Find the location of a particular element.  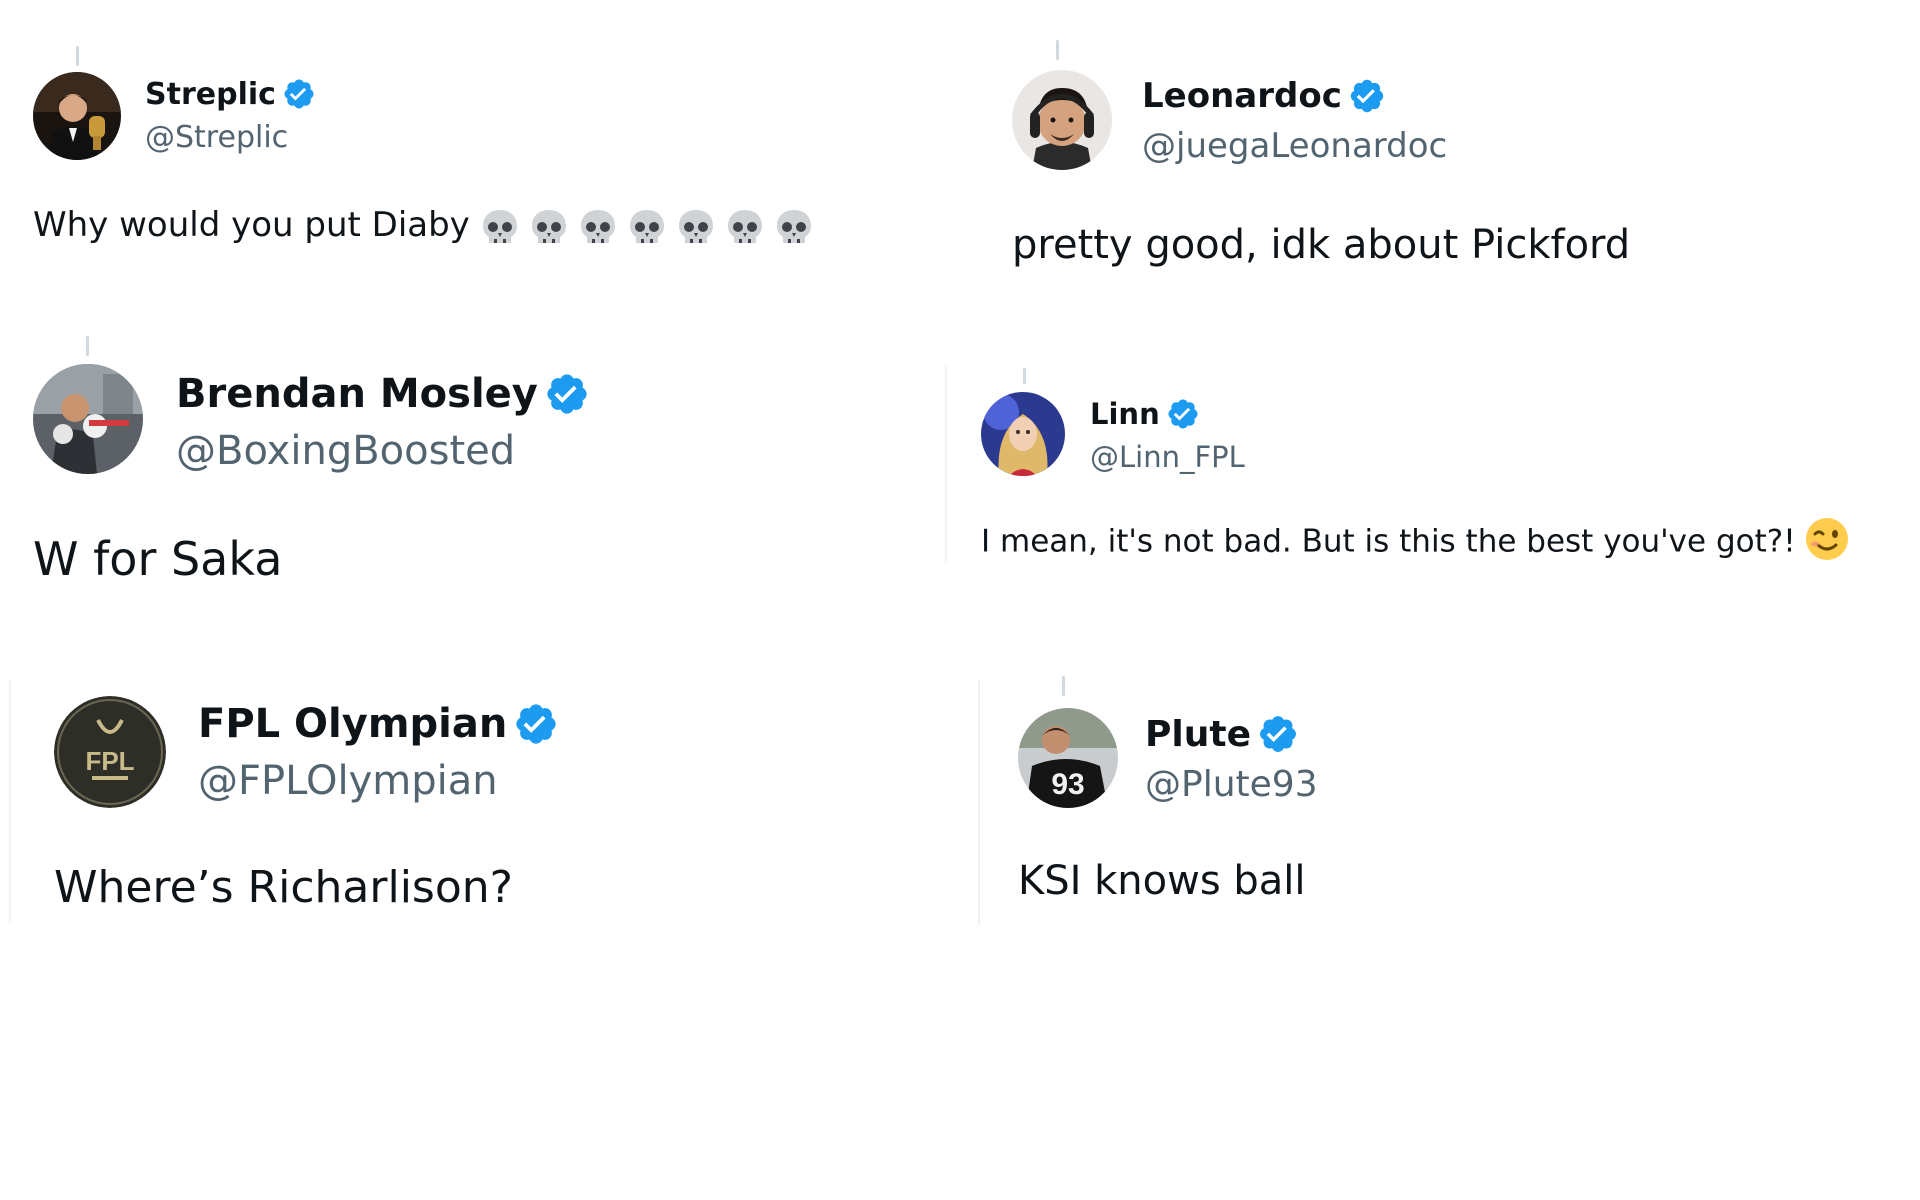

author-row: Brendan Mosley is located at coordinates (383, 394).